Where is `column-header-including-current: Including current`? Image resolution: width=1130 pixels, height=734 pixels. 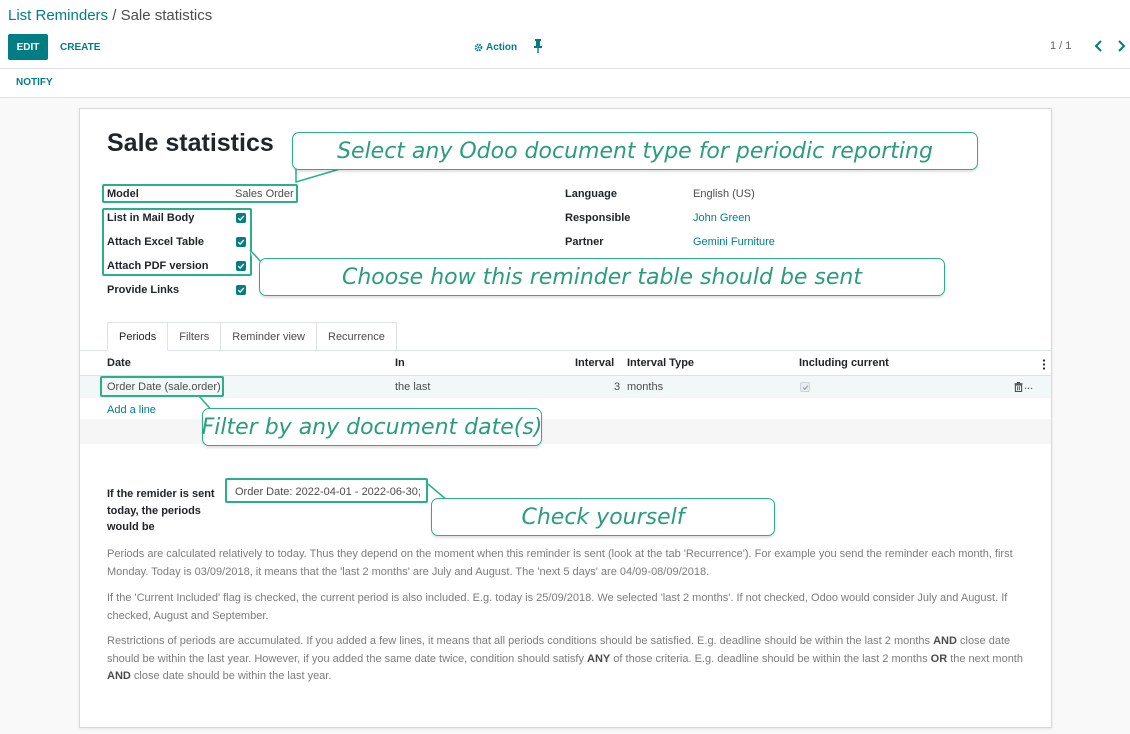
column-header-including-current: Including current is located at coordinates (844, 363).